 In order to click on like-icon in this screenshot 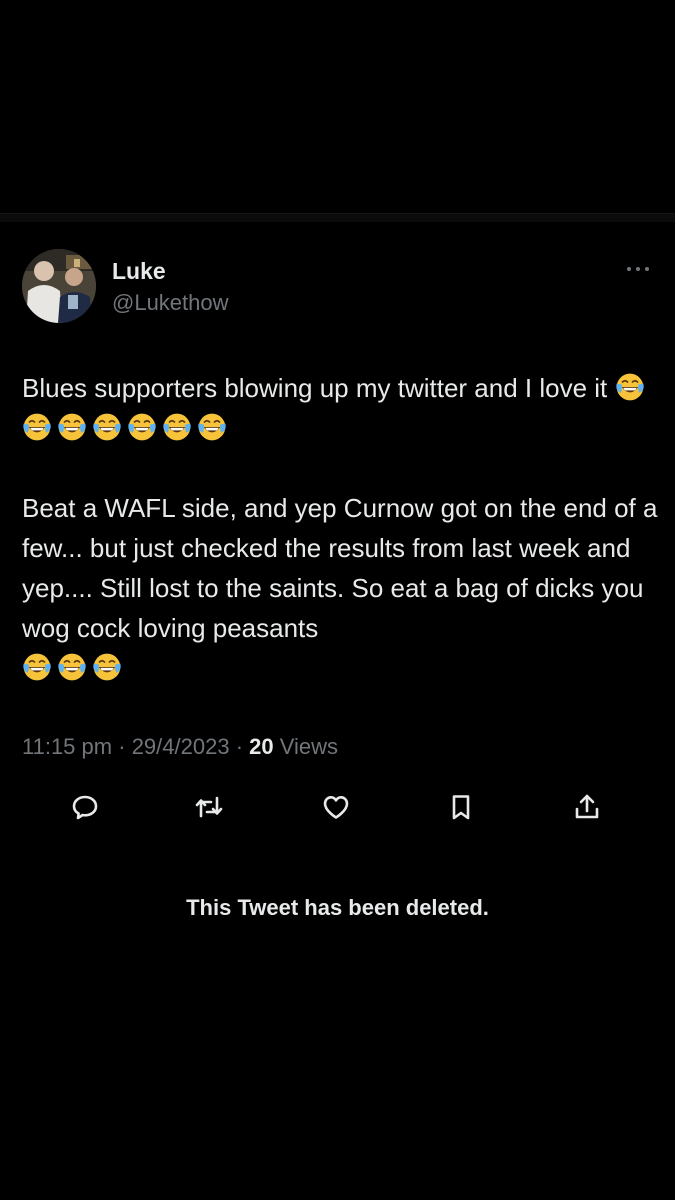, I will do `click(336, 807)`.